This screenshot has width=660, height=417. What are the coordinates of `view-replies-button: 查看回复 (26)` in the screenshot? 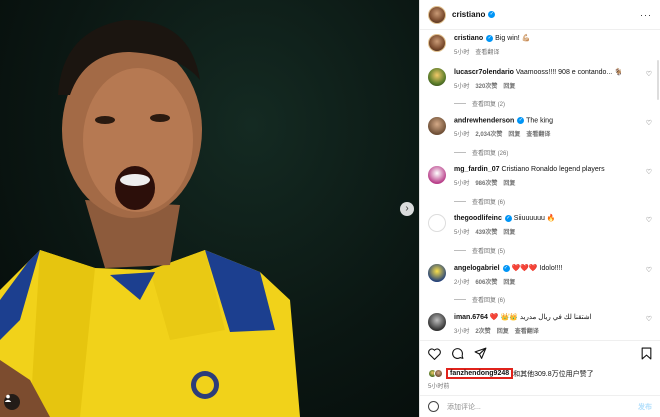 It's located at (481, 152).